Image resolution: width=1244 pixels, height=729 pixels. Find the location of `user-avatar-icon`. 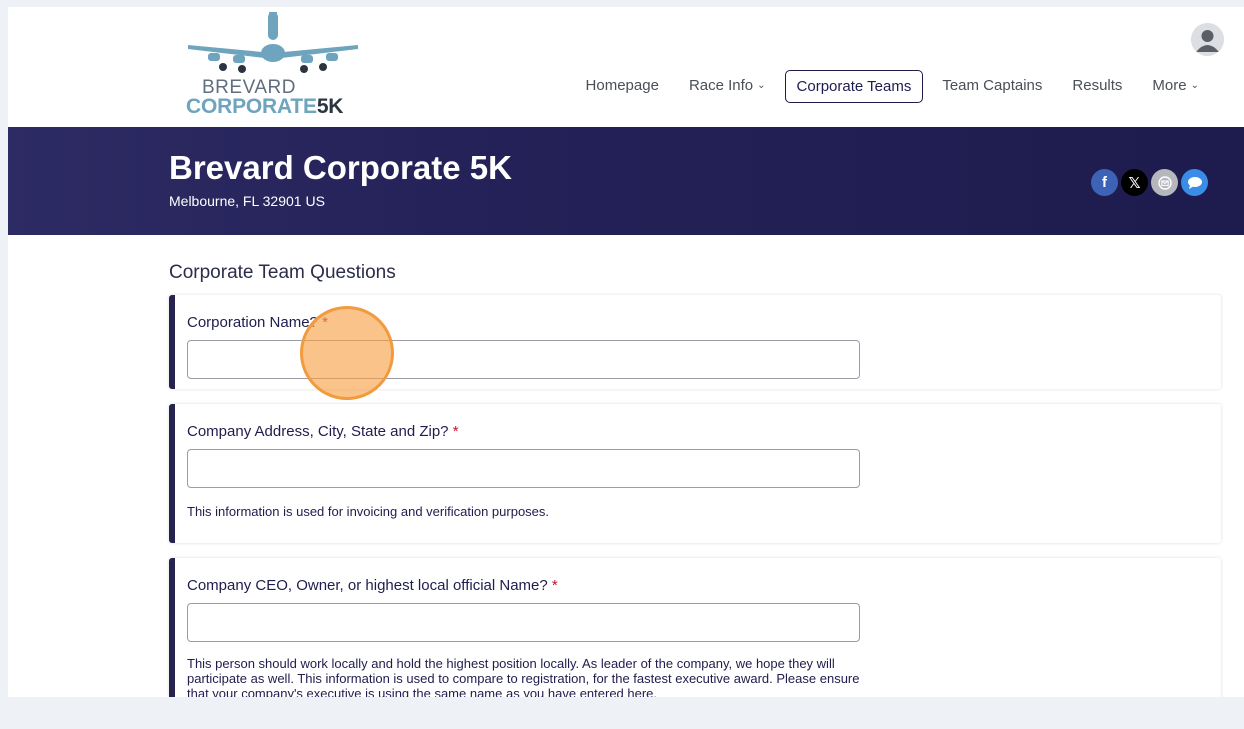

user-avatar-icon is located at coordinates (1207, 39).